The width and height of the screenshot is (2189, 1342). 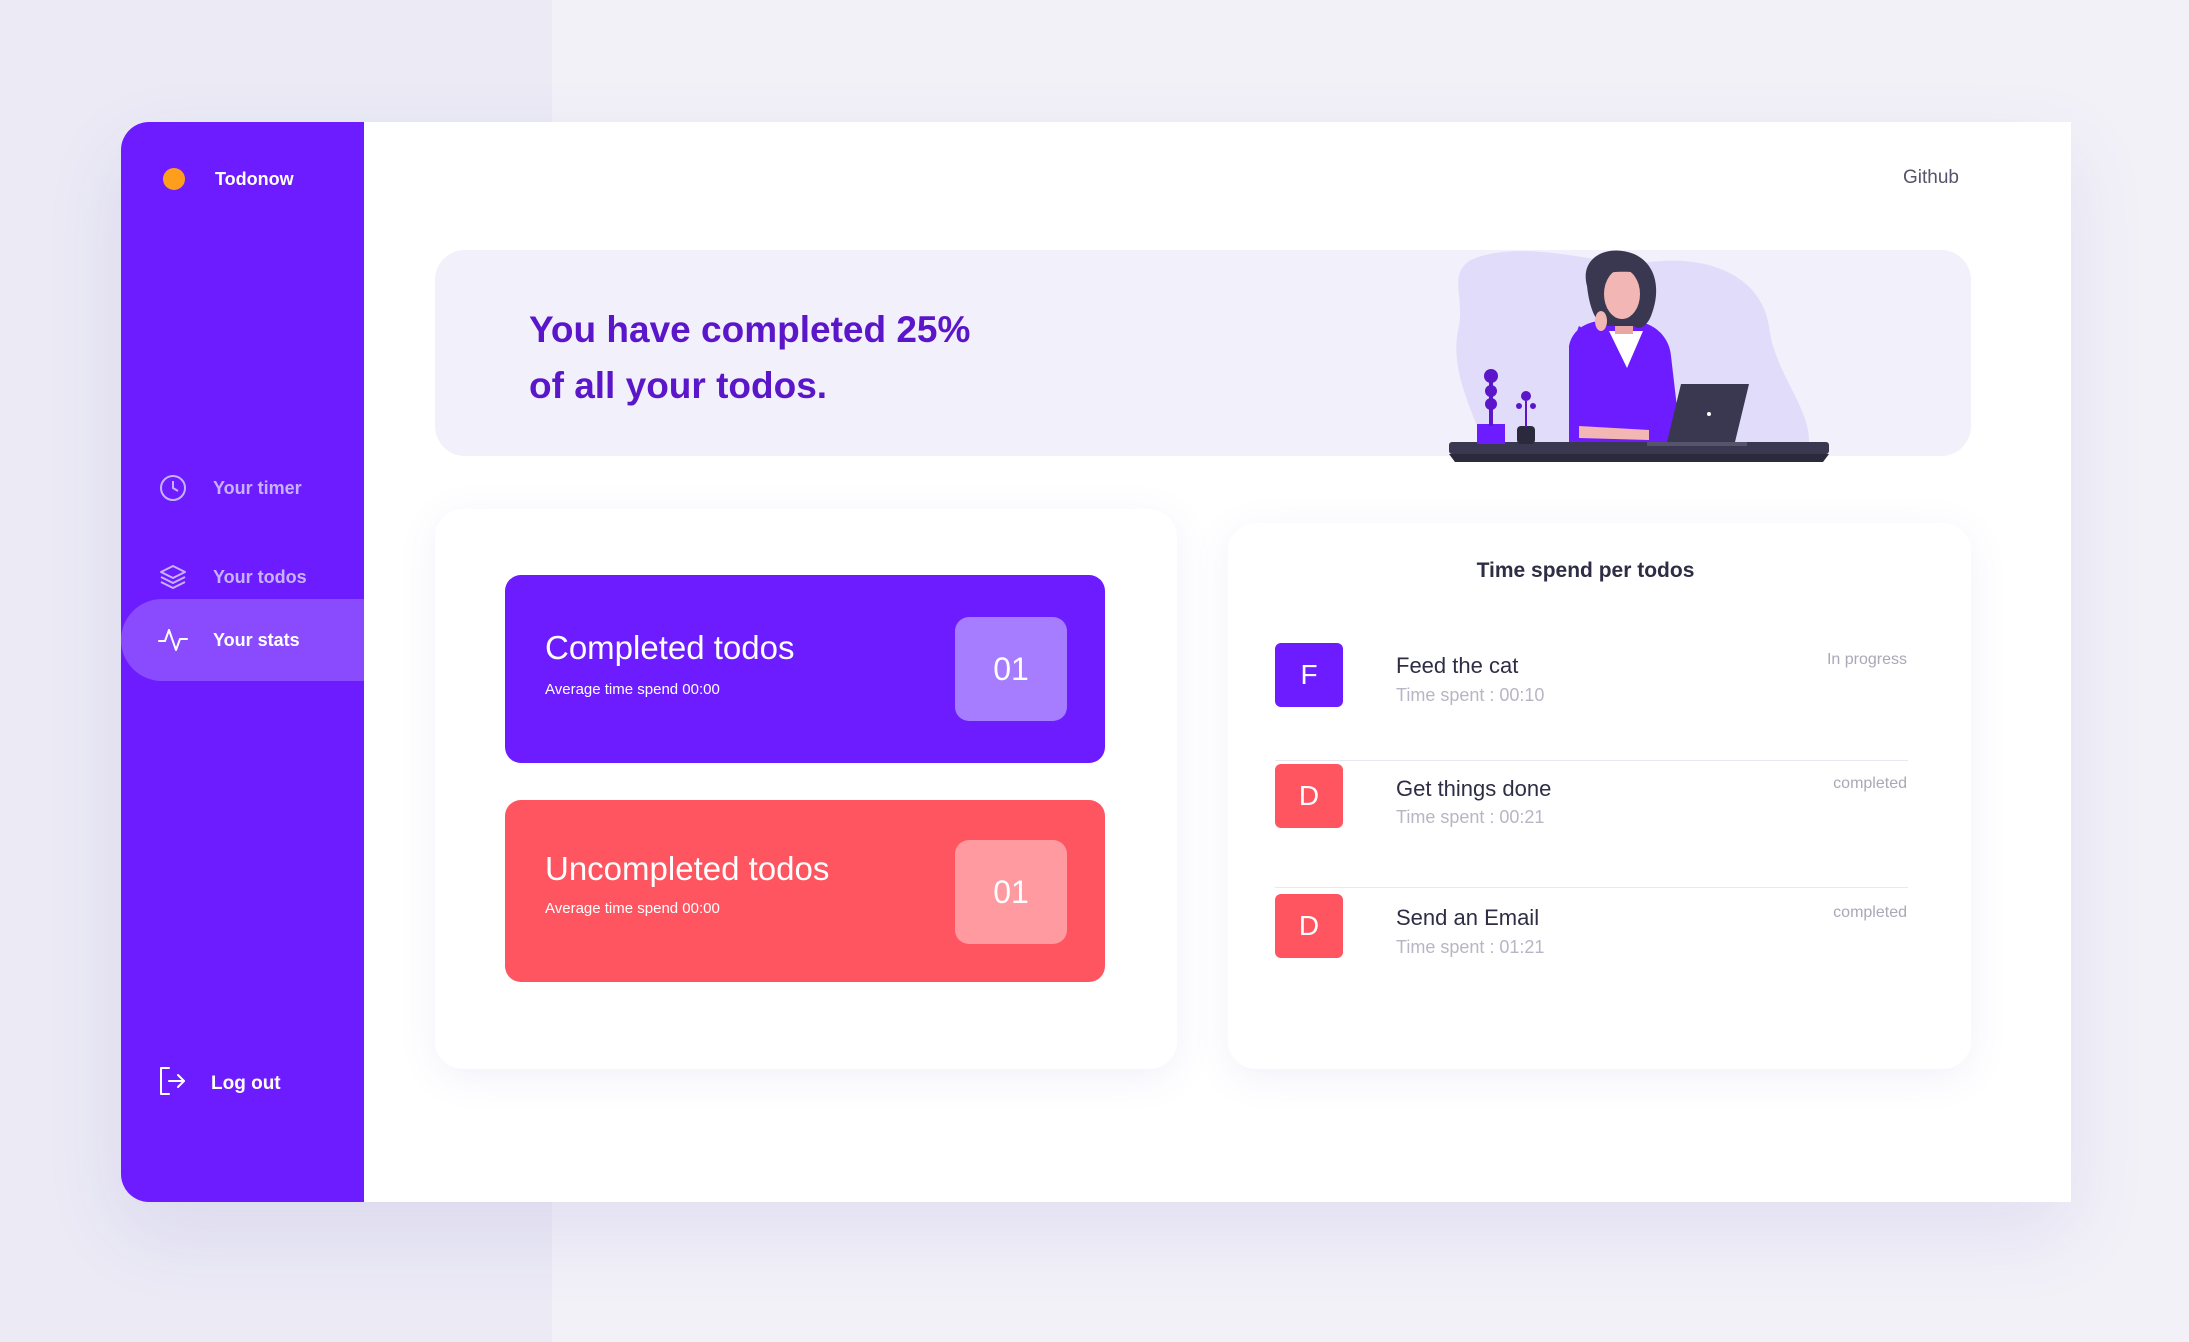 I want to click on woman-at-desk-illustration, so click(x=1639, y=356).